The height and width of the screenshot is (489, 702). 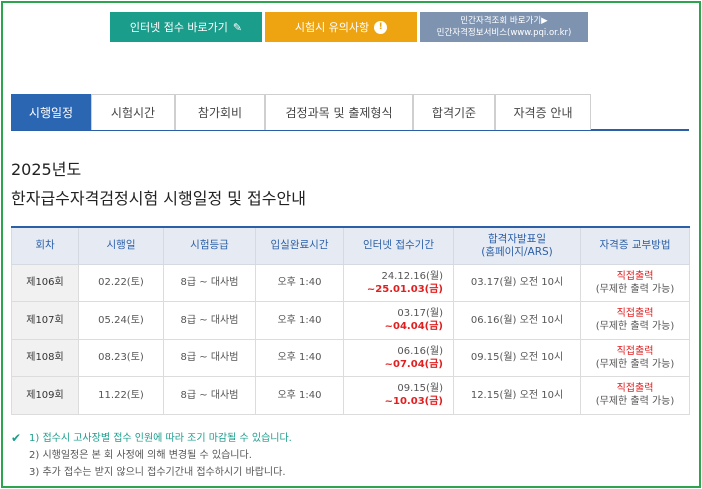 I want to click on tab-fee: 참가회비, so click(x=220, y=112).